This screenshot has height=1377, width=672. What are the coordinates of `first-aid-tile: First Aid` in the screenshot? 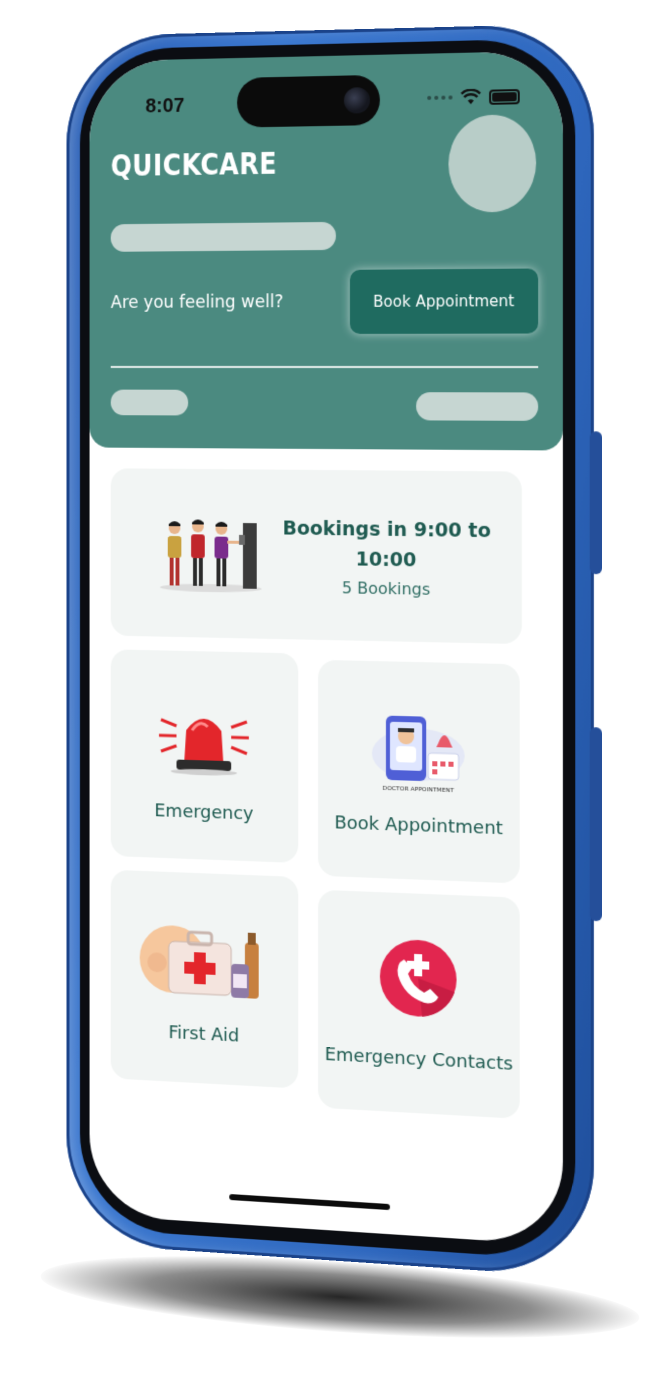 It's located at (204, 979).